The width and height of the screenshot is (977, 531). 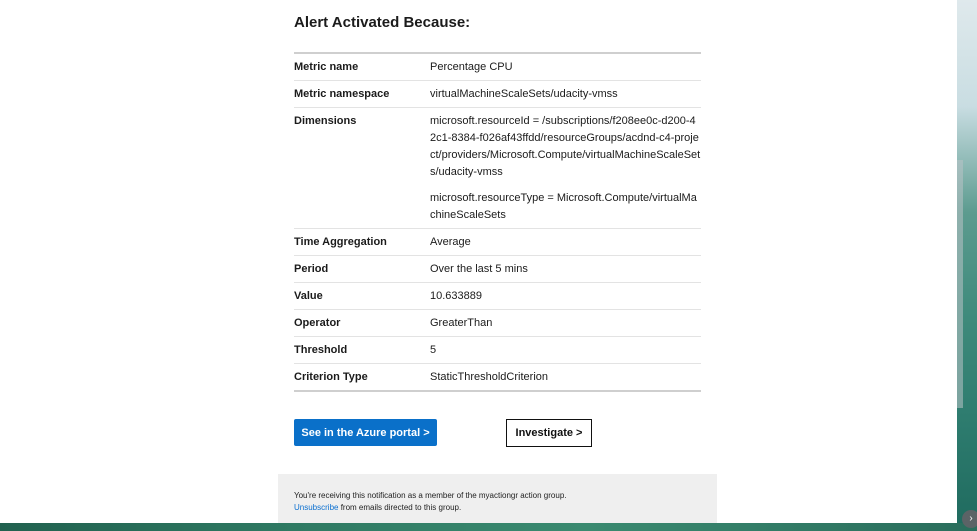 I want to click on row-value: virtualMachineScaleSets/udacity-vmss, so click(x=565, y=94).